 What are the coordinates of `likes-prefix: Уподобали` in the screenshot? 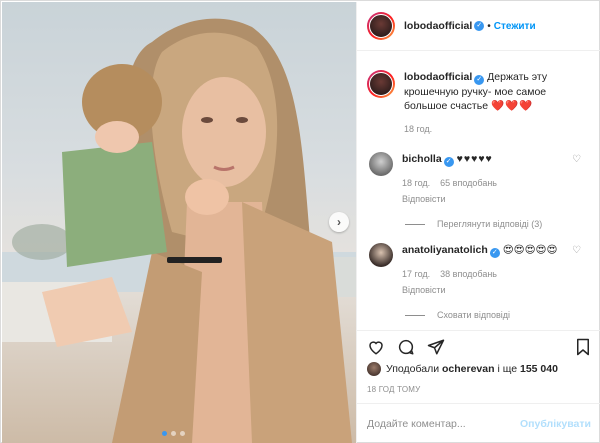 It's located at (413, 369).